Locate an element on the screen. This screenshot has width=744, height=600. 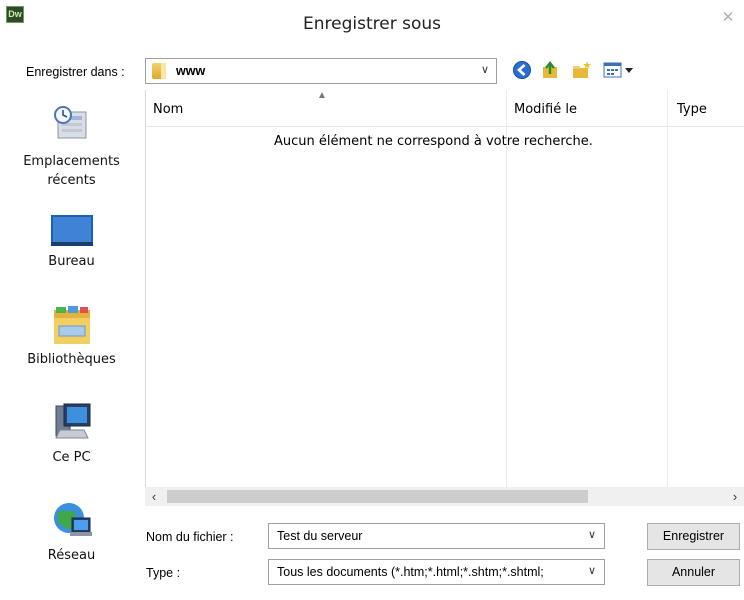
place-libraries: Bibliothèques is located at coordinates (71, 337).